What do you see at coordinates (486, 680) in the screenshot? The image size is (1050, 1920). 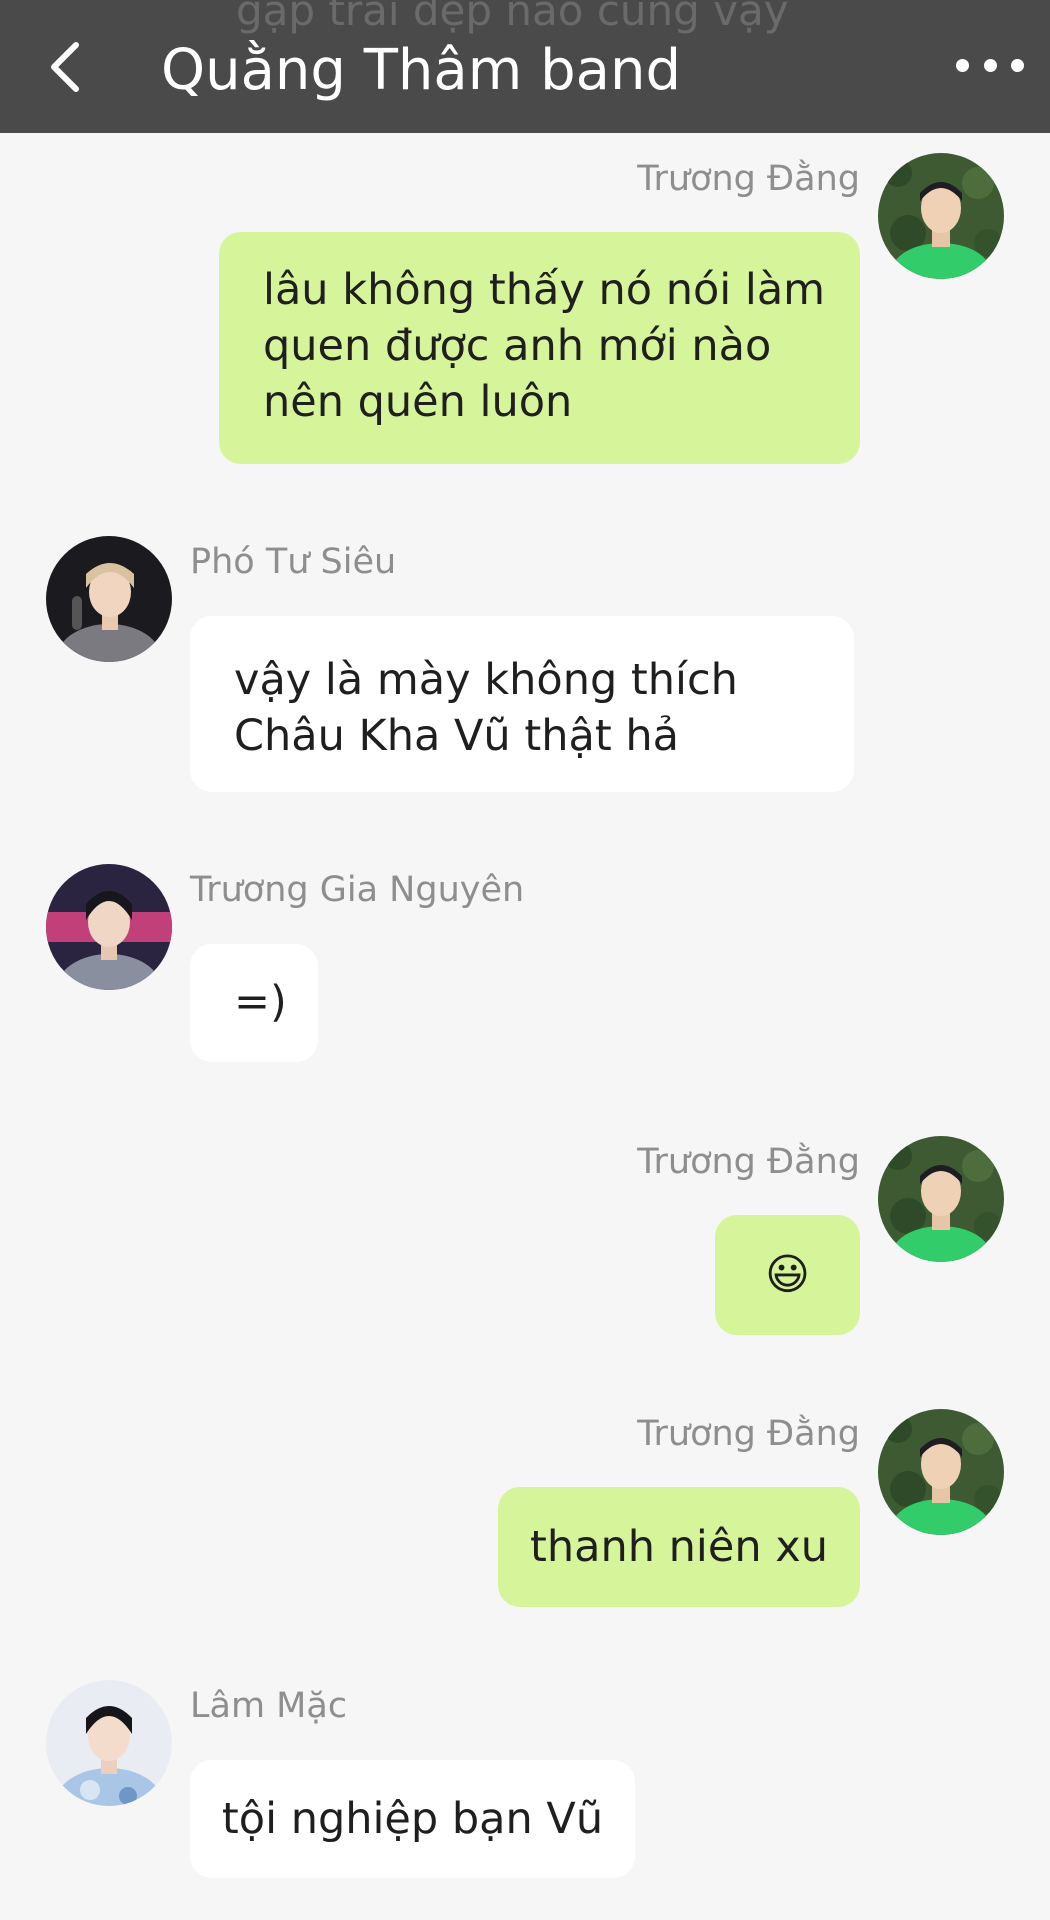 I see `message-text-line: vậy là mày không thích` at bounding box center [486, 680].